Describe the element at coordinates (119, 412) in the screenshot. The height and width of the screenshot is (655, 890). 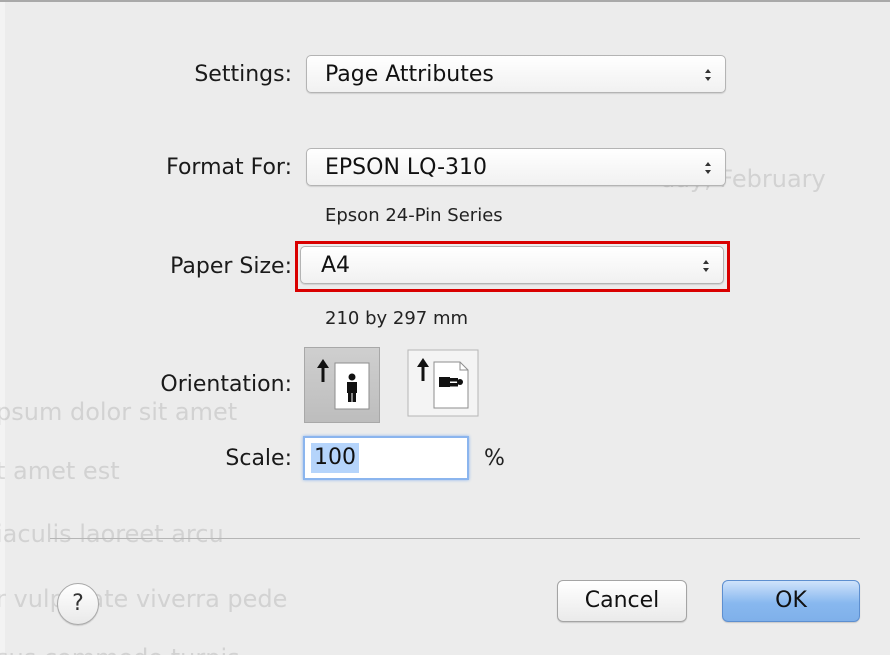
I see `background-text: psum dolor sit amet` at that location.